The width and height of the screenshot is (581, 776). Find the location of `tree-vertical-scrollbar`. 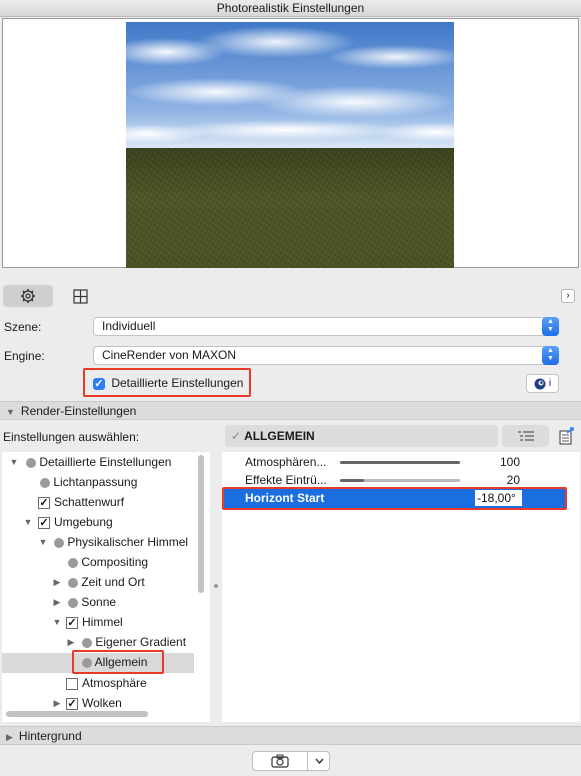

tree-vertical-scrollbar is located at coordinates (201, 524).